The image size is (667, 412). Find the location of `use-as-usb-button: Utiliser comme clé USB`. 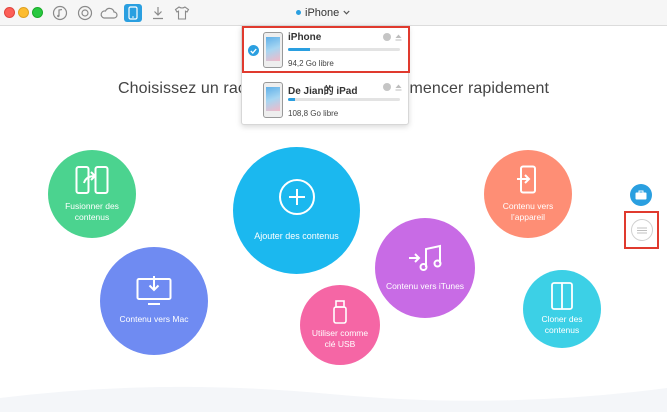

use-as-usb-button: Utiliser comme clé USB is located at coordinates (340, 325).